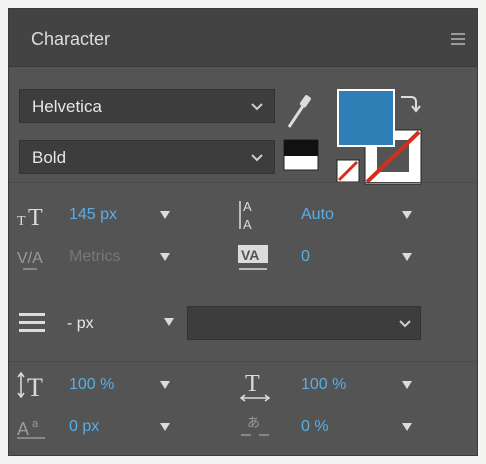 The image size is (486, 464). Describe the element at coordinates (71, 39) in the screenshot. I see `panel-title: Character` at that location.